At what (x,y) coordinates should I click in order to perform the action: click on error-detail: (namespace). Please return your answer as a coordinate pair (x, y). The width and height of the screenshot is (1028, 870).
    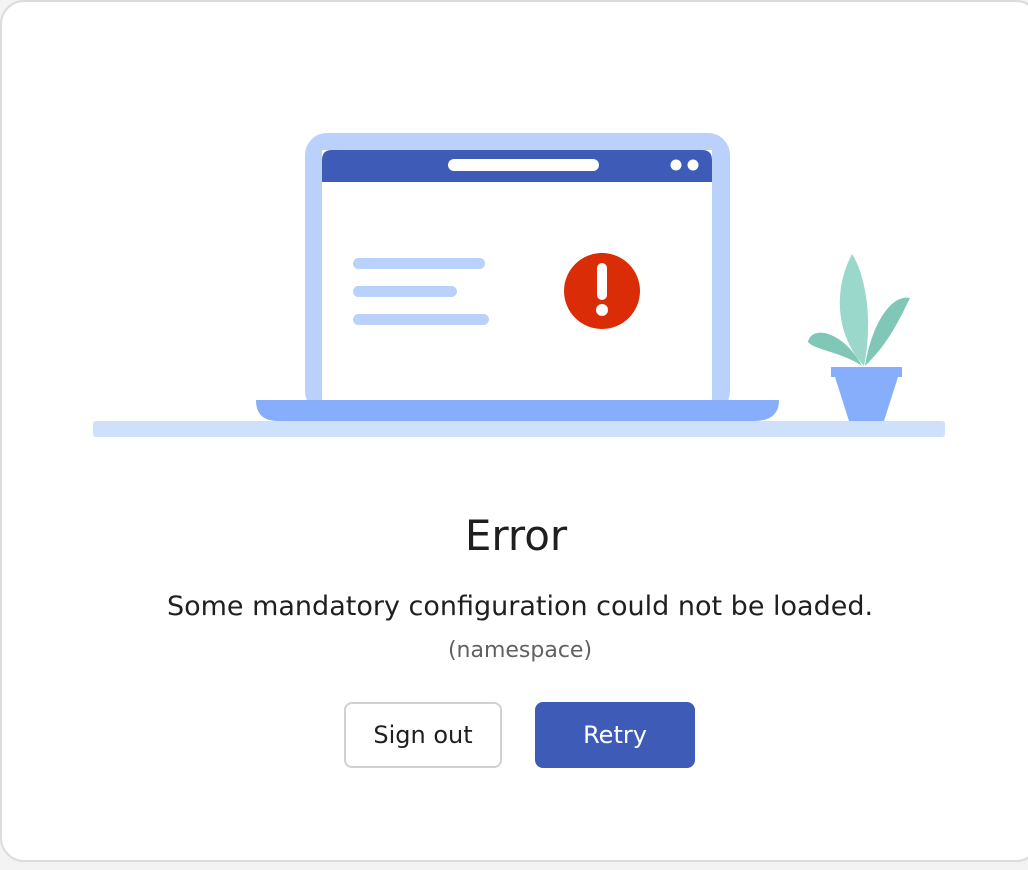
    Looking at the image, I should click on (520, 650).